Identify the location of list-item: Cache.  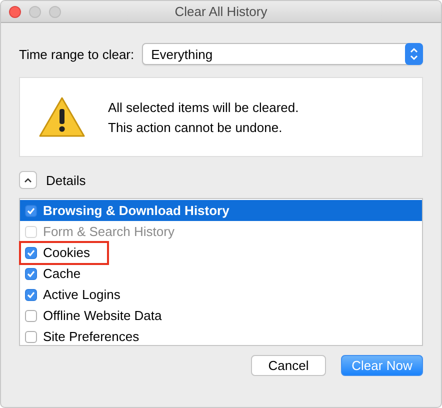
(221, 273).